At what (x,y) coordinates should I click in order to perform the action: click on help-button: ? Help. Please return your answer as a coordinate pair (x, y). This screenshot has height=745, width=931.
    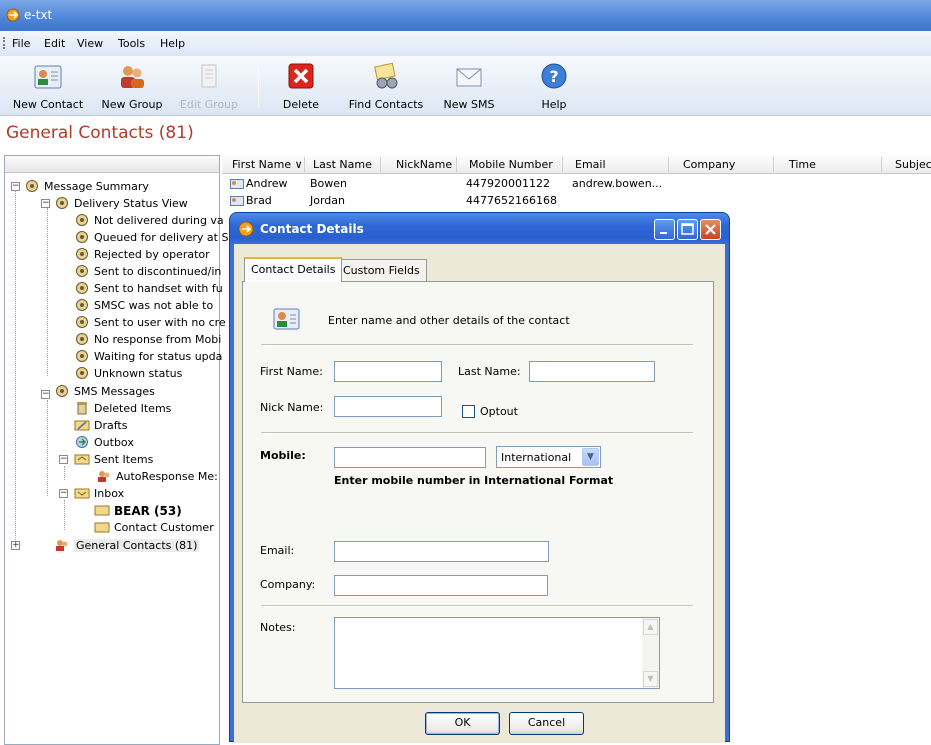
    Looking at the image, I should click on (554, 87).